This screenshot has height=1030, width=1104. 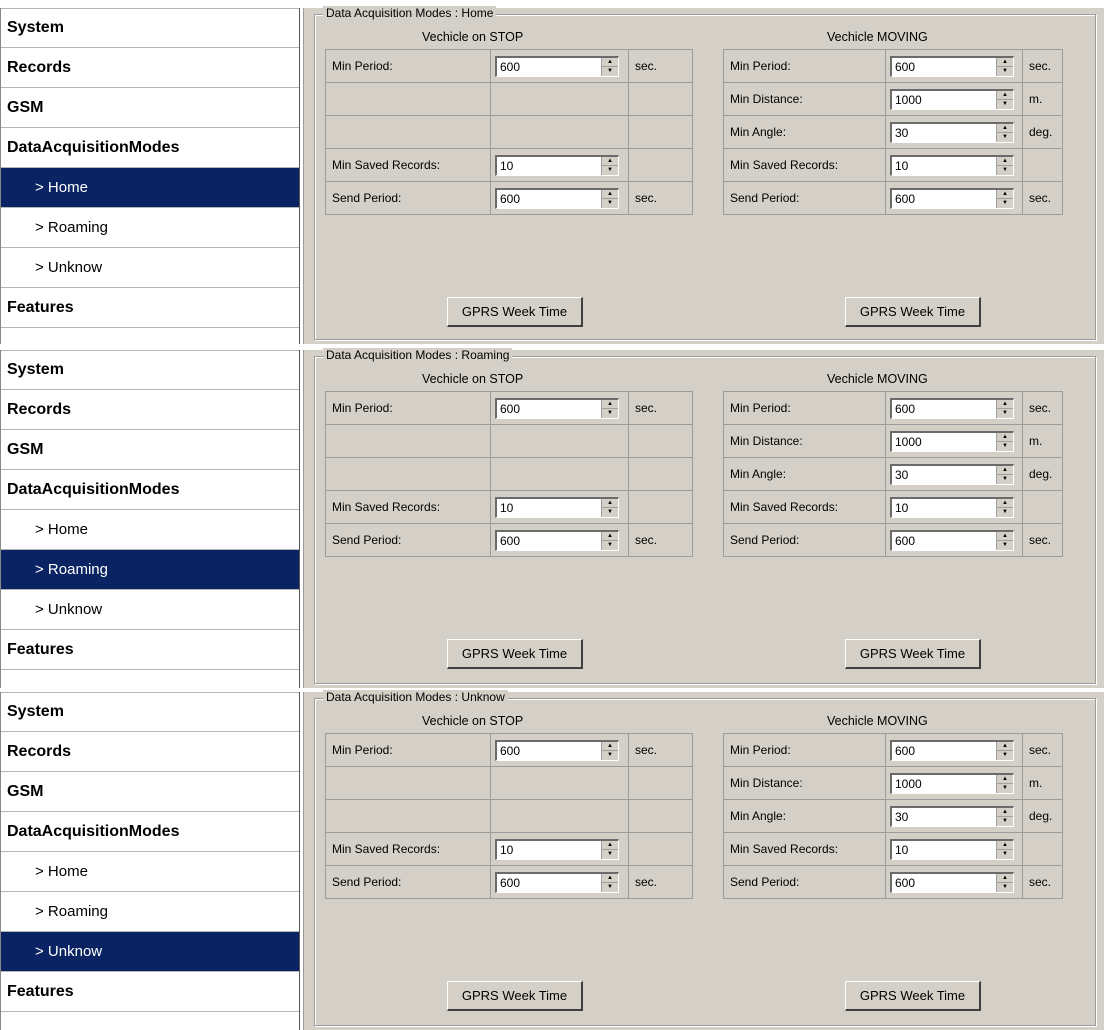 What do you see at coordinates (150, 68) in the screenshot?
I see `sidebar-item-records: Records` at bounding box center [150, 68].